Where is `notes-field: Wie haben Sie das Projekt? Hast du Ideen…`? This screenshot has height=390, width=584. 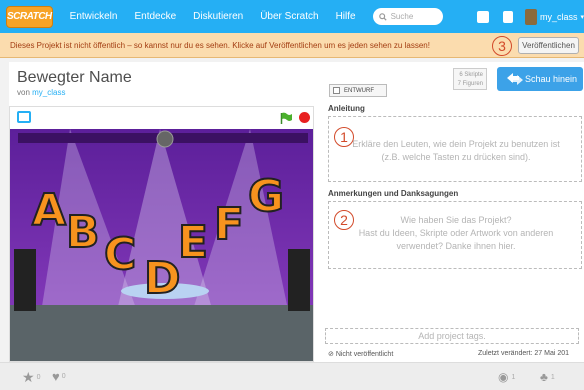
notes-field: Wie haben Sie das Projekt? Hast du Ideen… is located at coordinates (455, 235).